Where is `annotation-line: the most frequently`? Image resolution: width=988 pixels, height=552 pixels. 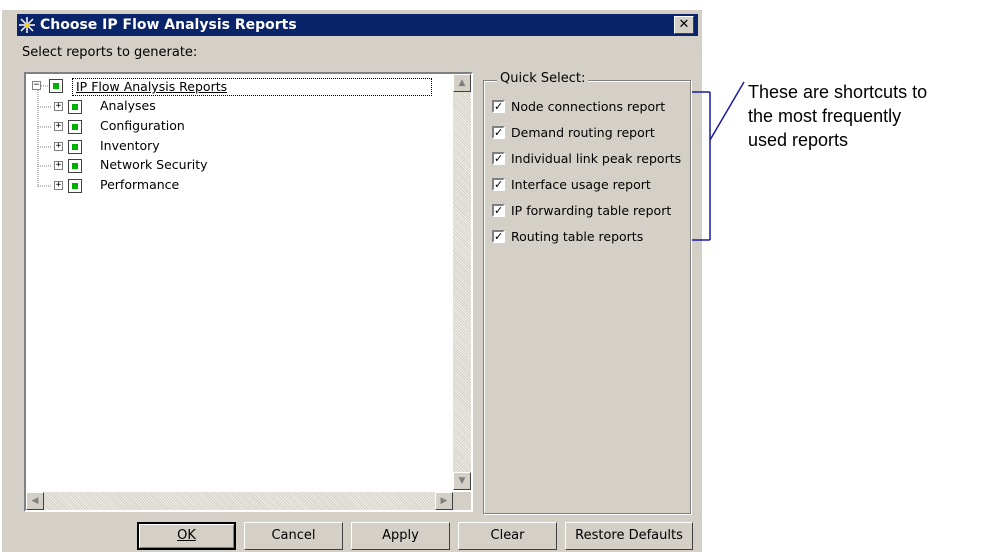
annotation-line: the most frequently is located at coordinates (825, 116).